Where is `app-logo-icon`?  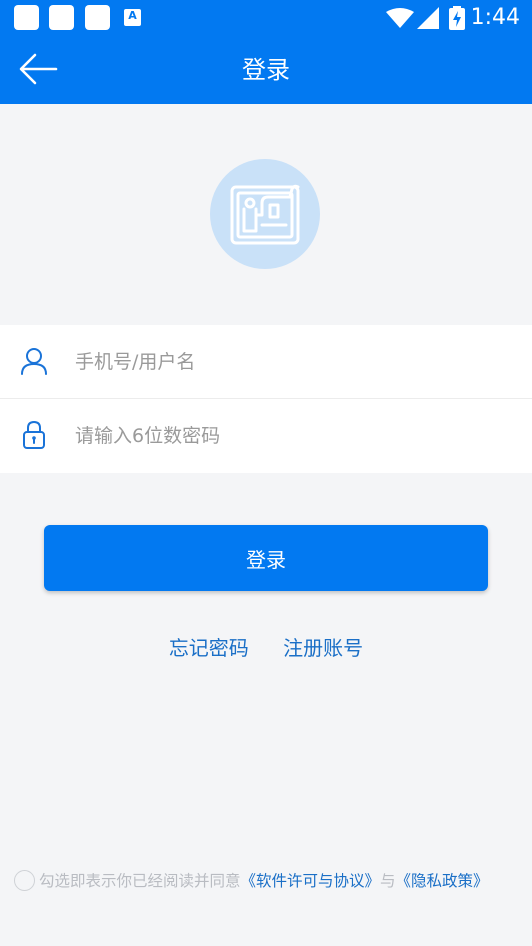
app-logo-icon is located at coordinates (265, 214).